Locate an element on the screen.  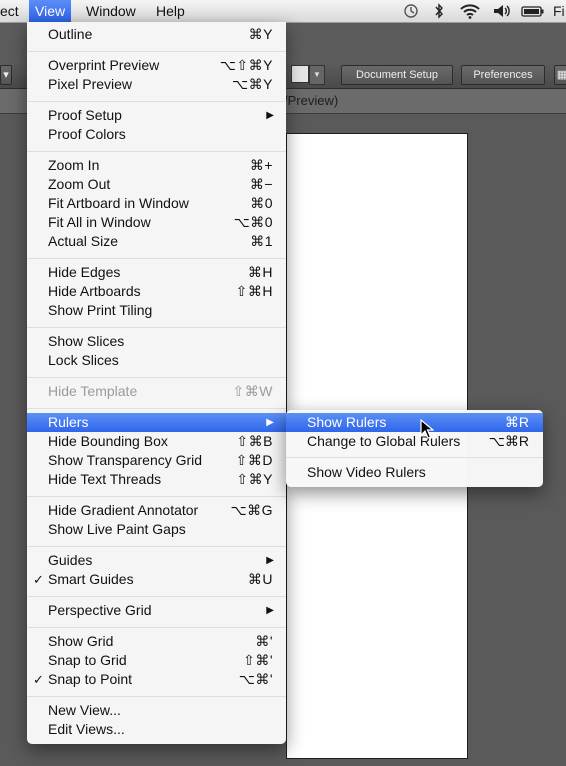
menu-item-shortcut: ⌥⇧⌘Y is located at coordinates (246, 65).